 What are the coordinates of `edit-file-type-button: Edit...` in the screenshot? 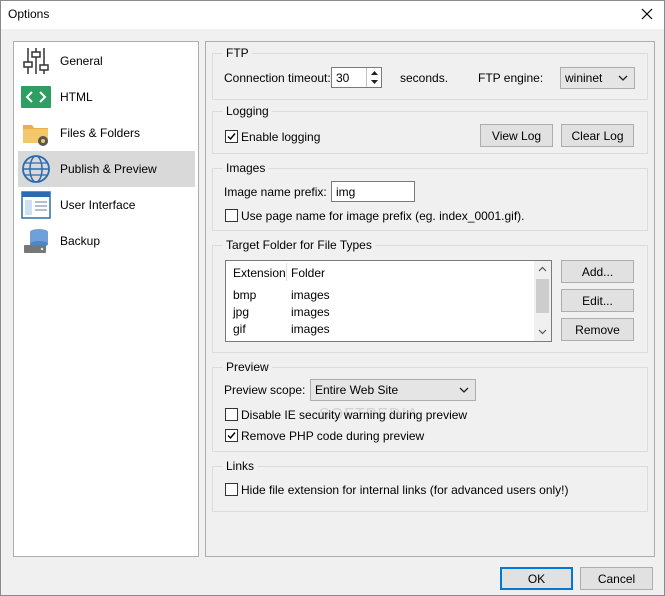 It's located at (597, 300).